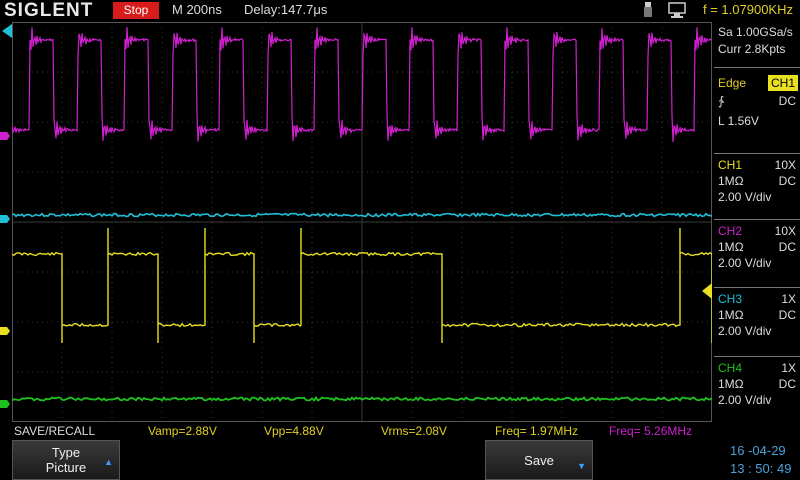 The width and height of the screenshot is (800, 480). I want to click on usb-icon, so click(648, 9).